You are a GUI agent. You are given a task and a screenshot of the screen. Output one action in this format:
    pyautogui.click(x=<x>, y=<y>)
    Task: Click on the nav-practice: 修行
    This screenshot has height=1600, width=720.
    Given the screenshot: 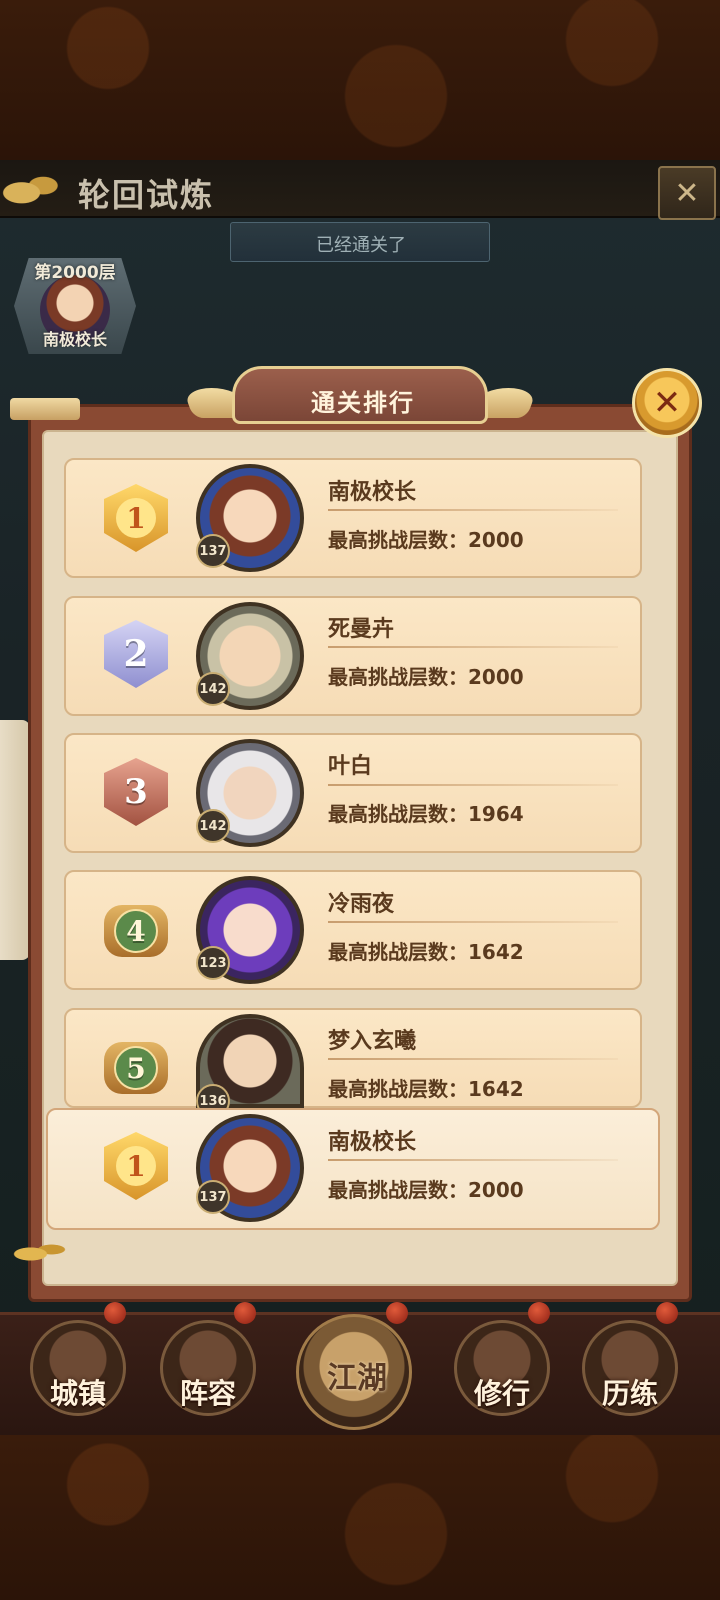 What is the action you would take?
    pyautogui.click(x=502, y=1370)
    